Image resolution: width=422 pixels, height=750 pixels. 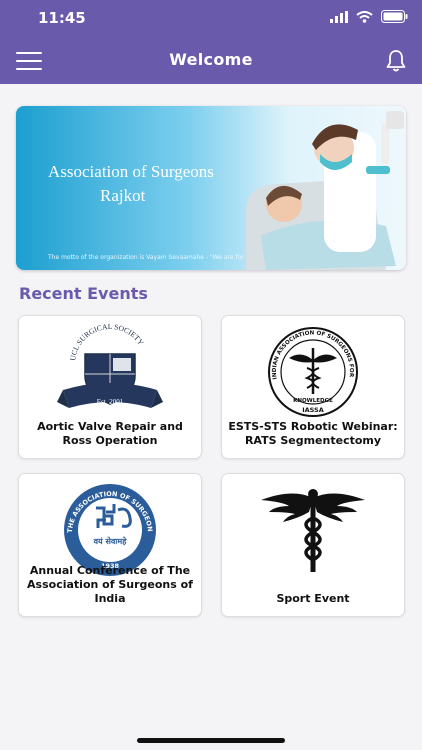 I want to click on page-title: Welcome, so click(x=211, y=59).